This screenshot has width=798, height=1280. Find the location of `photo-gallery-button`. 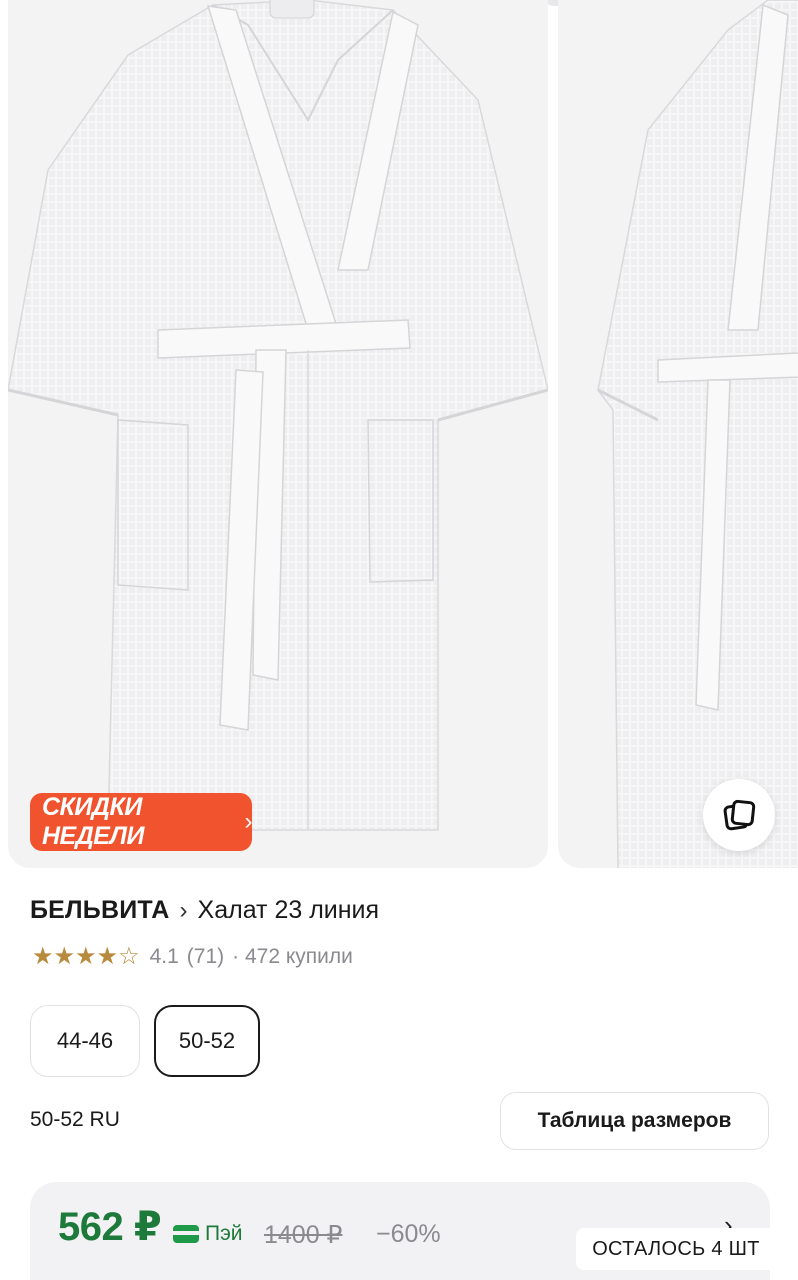

photo-gallery-button is located at coordinates (739, 815).